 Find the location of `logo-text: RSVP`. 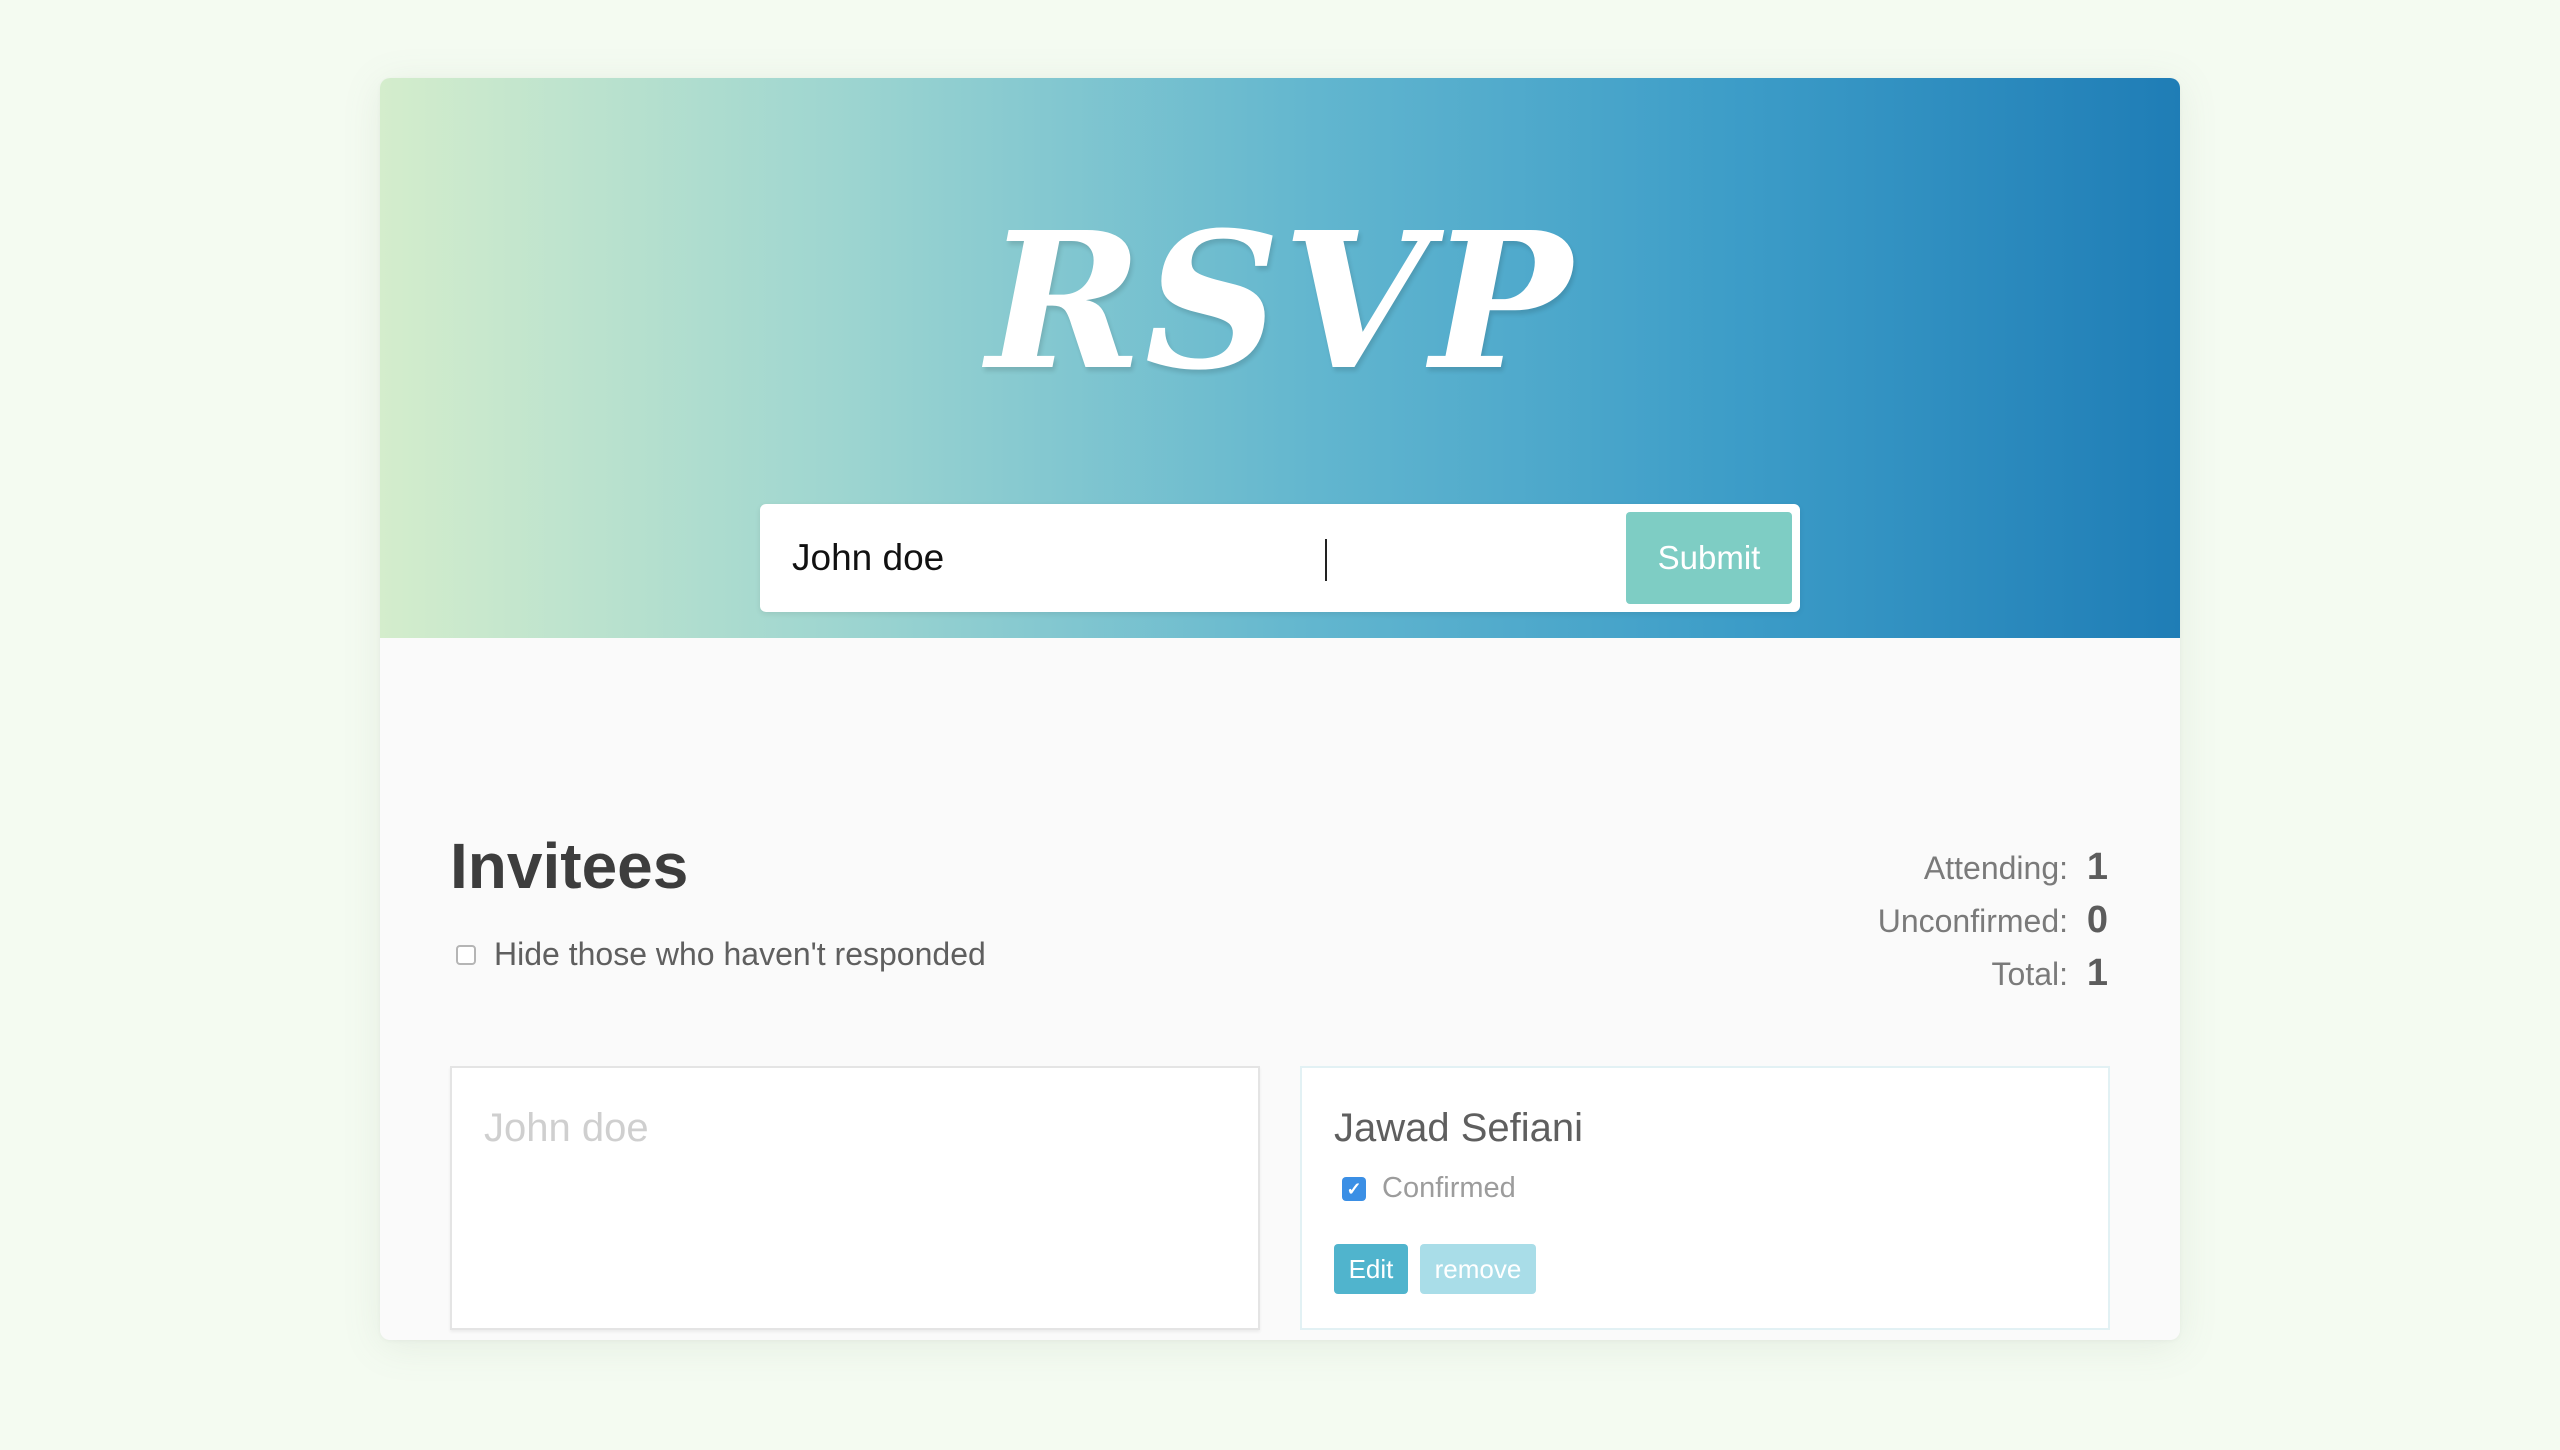

logo-text: RSVP is located at coordinates (1280, 301).